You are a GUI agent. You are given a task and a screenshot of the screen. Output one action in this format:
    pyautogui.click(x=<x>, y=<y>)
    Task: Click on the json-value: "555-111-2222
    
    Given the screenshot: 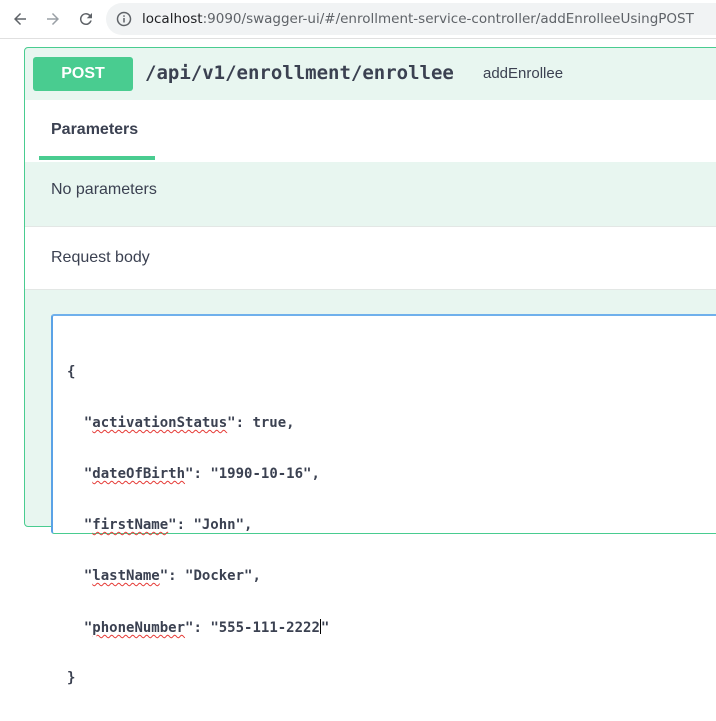 What is the action you would take?
    pyautogui.click(x=265, y=628)
    